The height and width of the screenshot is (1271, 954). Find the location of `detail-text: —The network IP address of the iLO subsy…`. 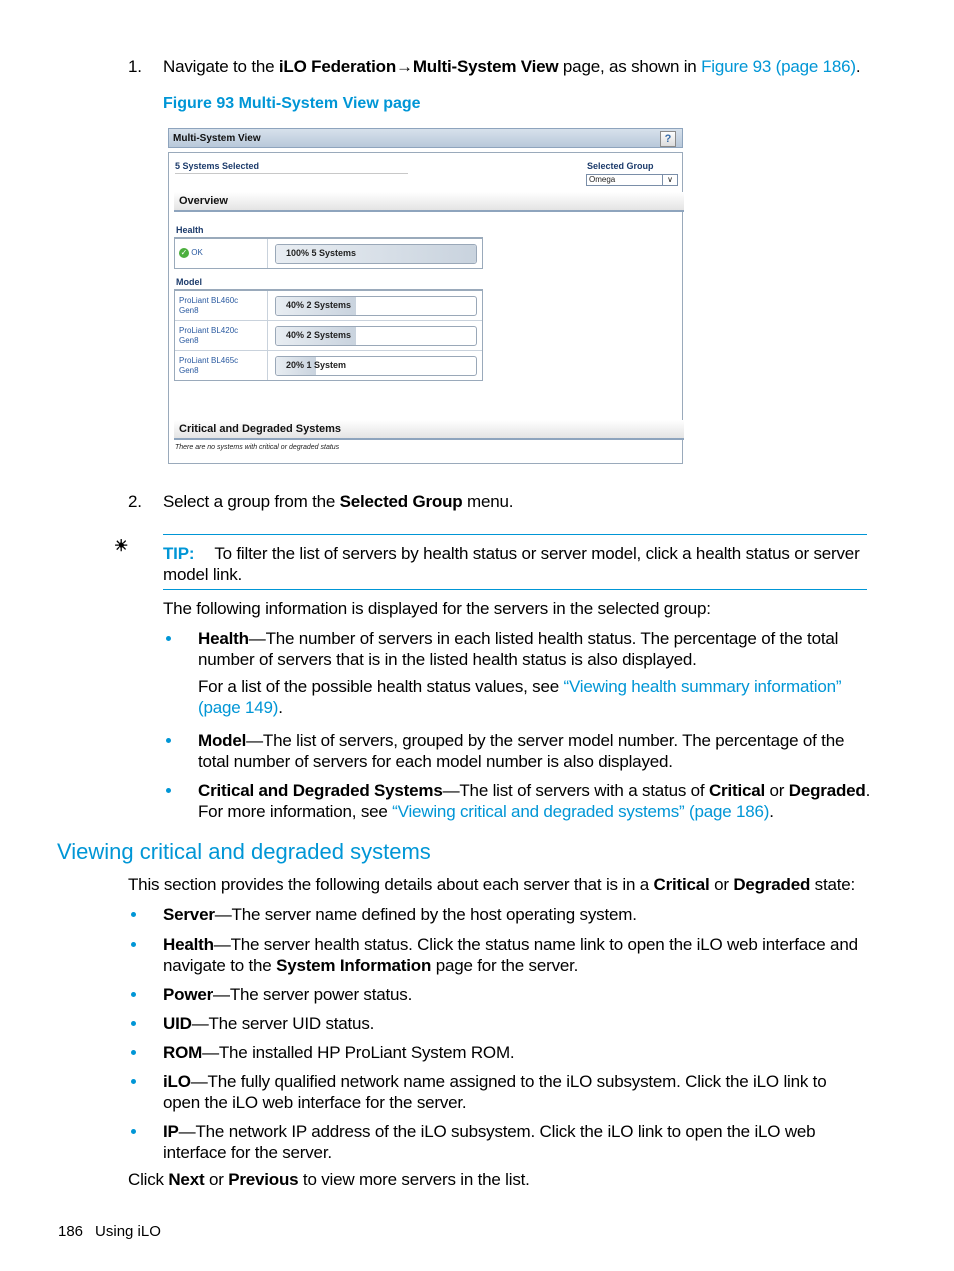

detail-text: —The network IP address of the iLO subsy… is located at coordinates (497, 1131).